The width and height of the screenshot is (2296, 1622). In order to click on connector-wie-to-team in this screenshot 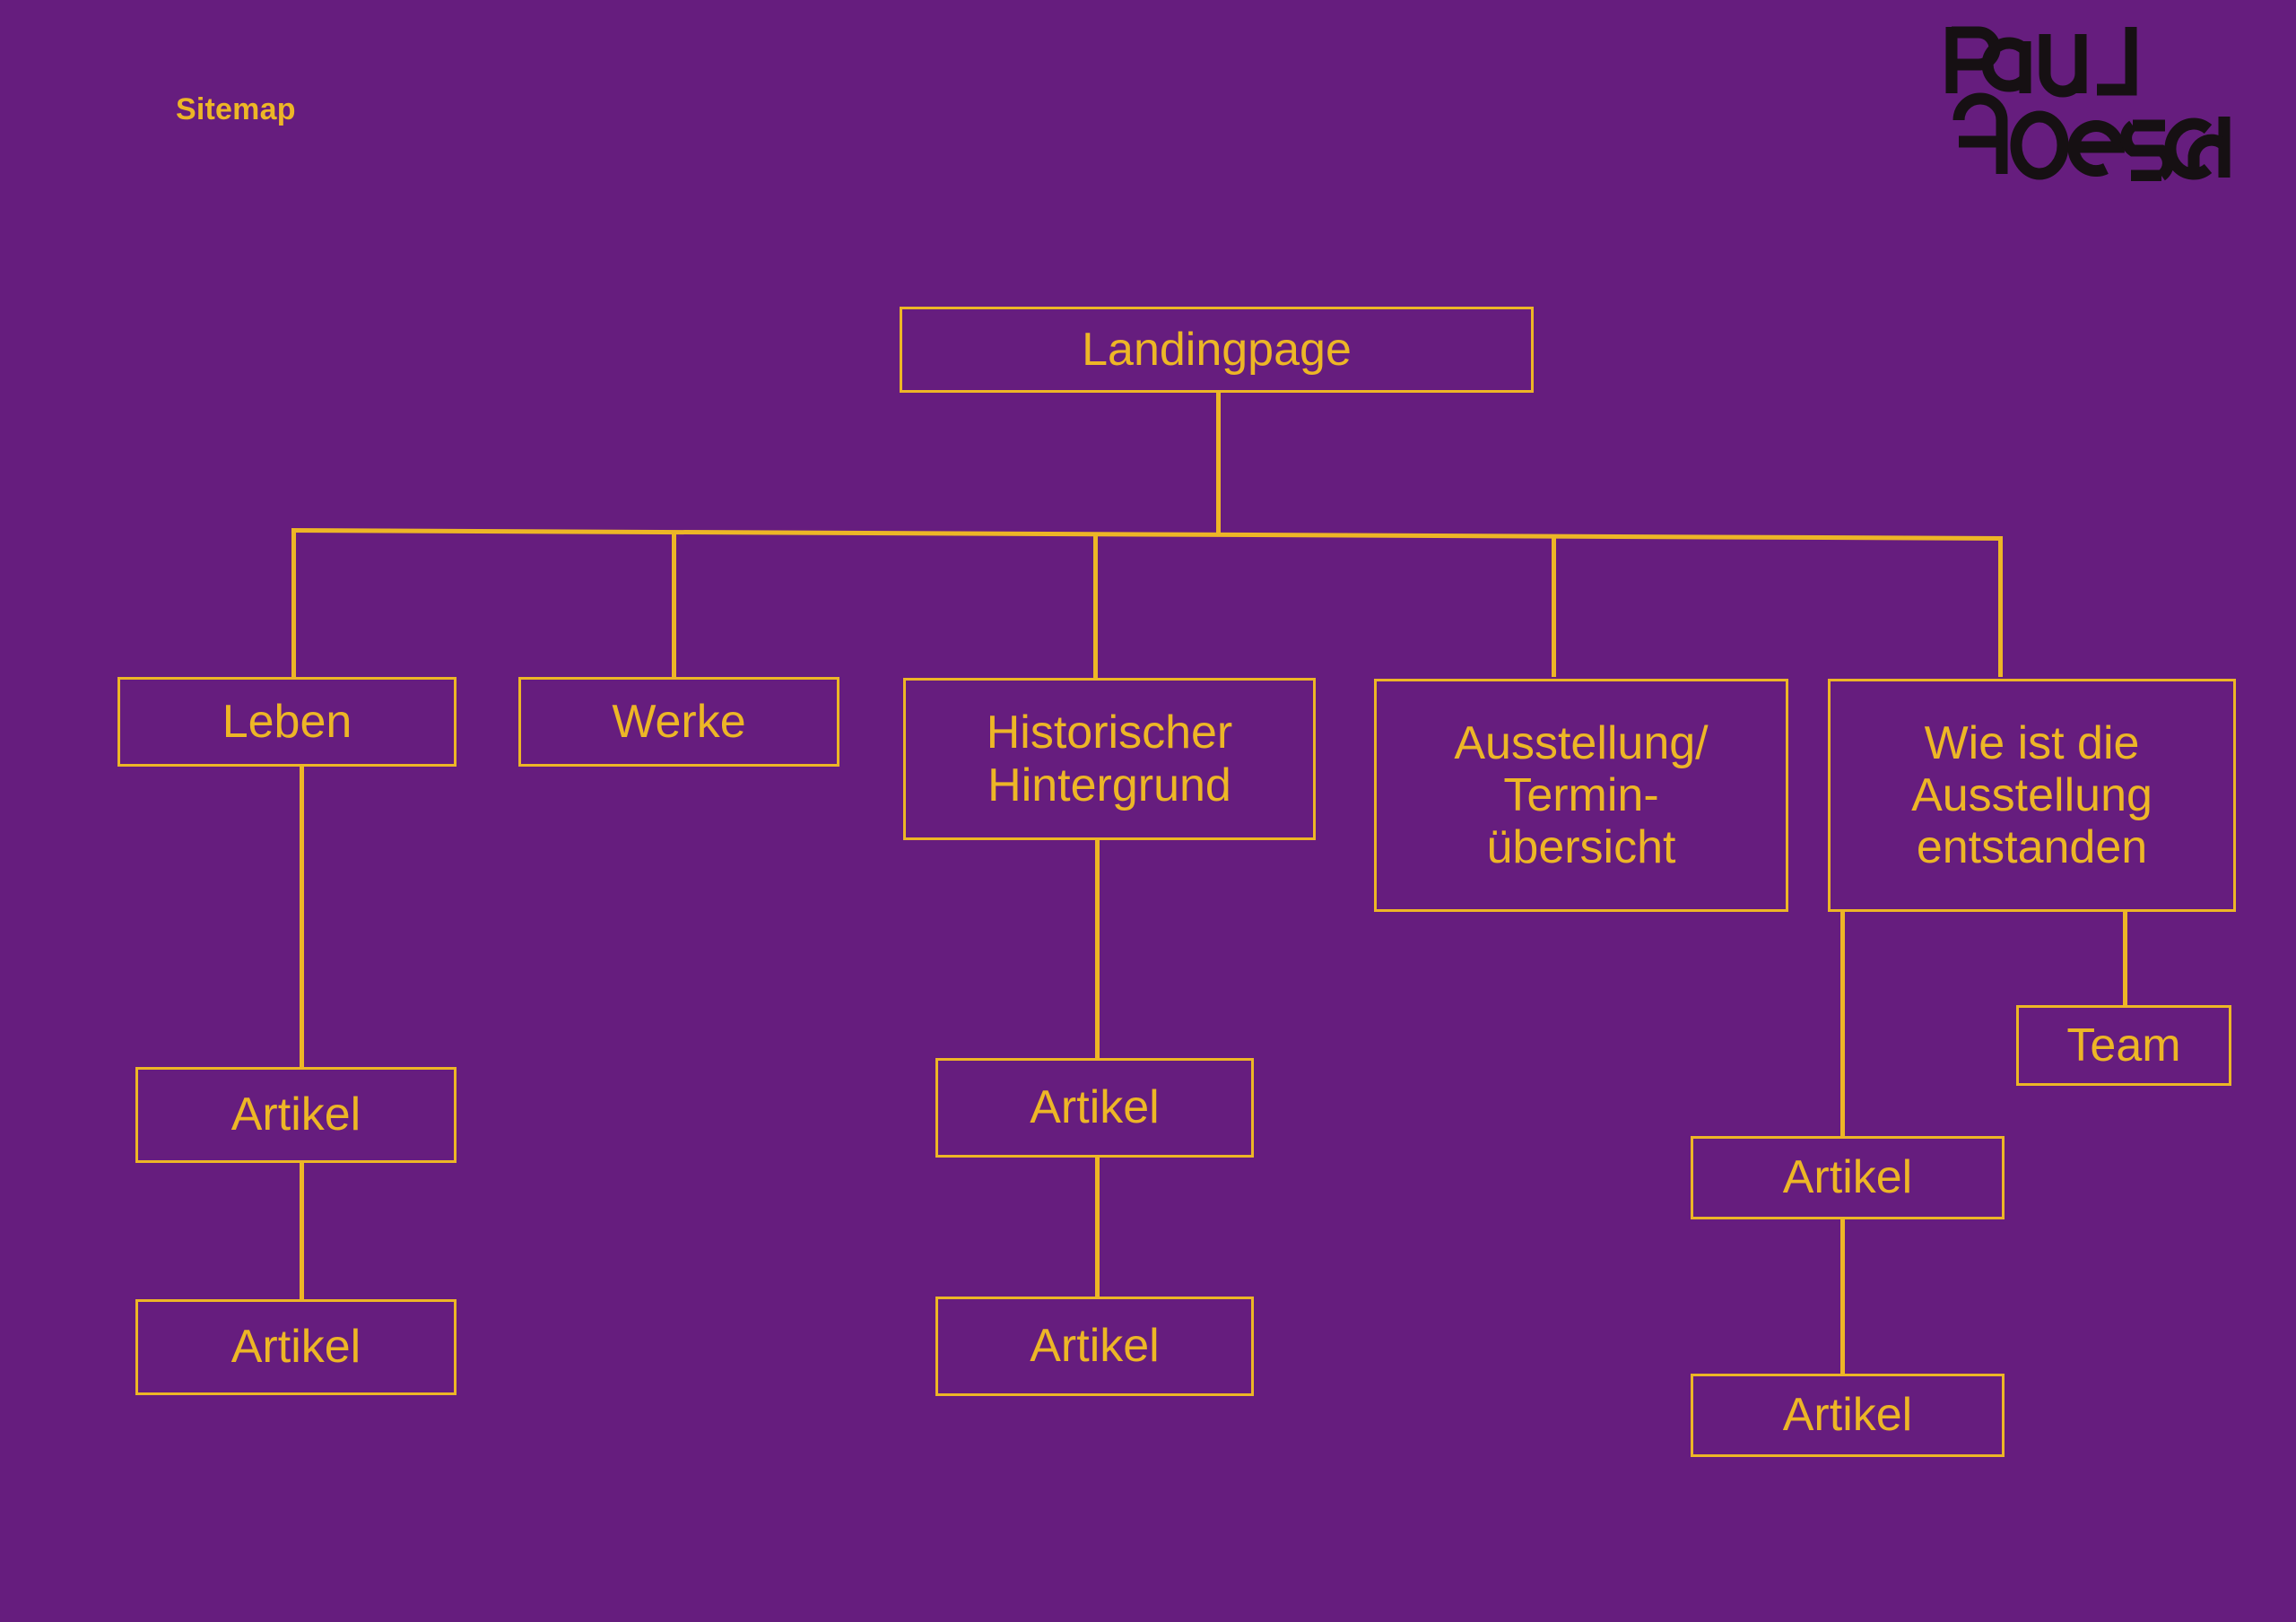, I will do `click(2125, 958)`.